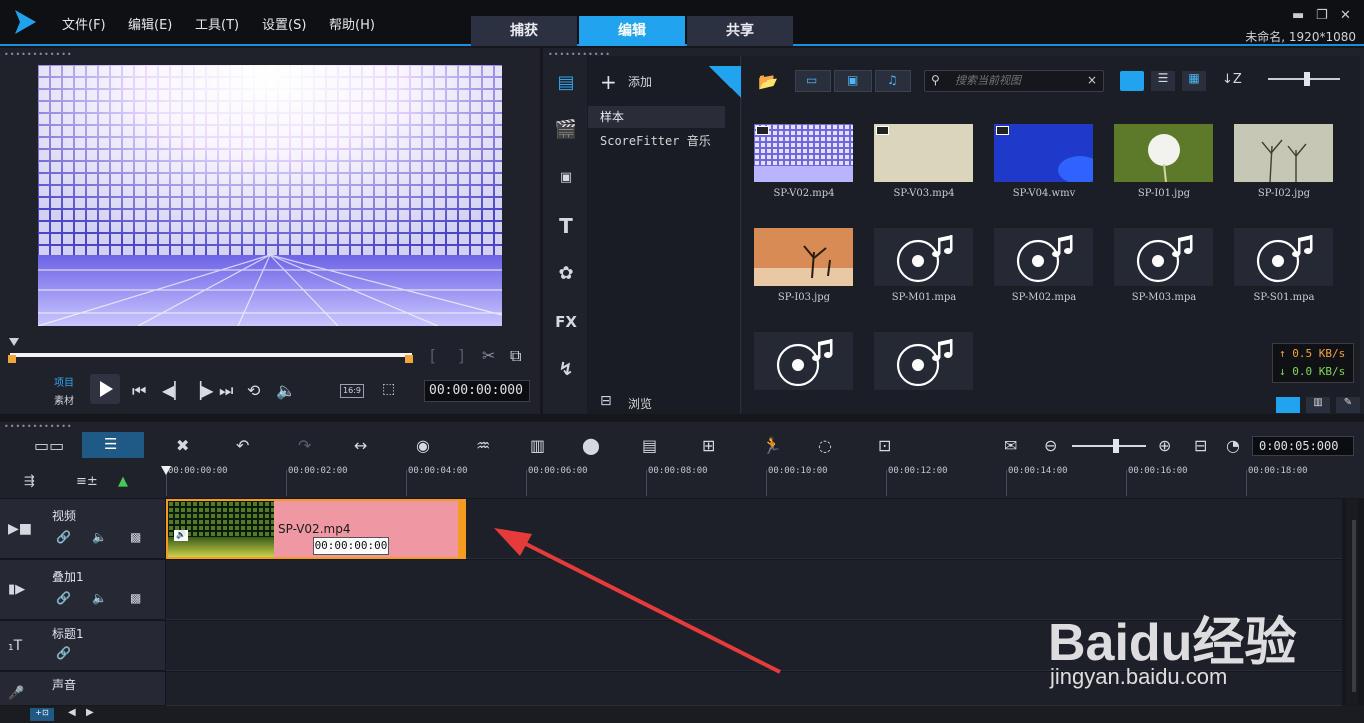  Describe the element at coordinates (72, 712) in the screenshot. I see `scroll-left-icon: ◀` at that location.